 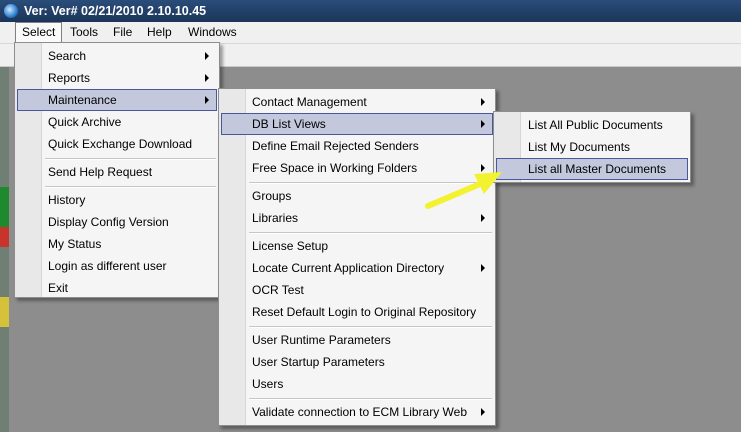 I want to click on menu-item-send-help-request: Send Help Request, so click(x=117, y=172).